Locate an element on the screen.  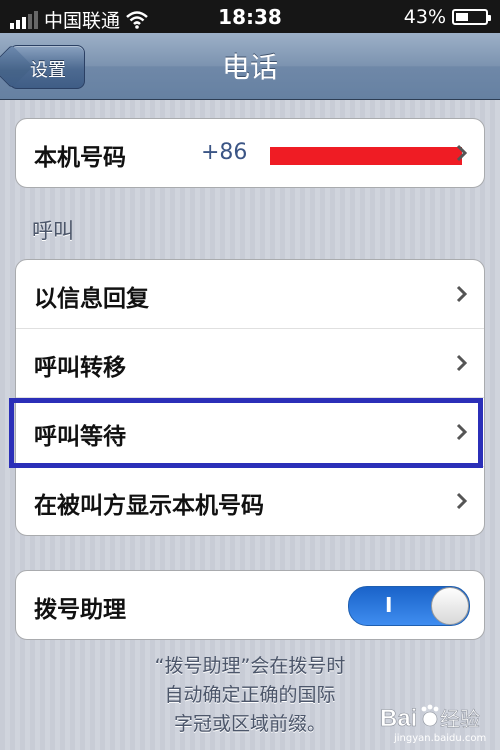
highlight-annotation is located at coordinates (246, 433).